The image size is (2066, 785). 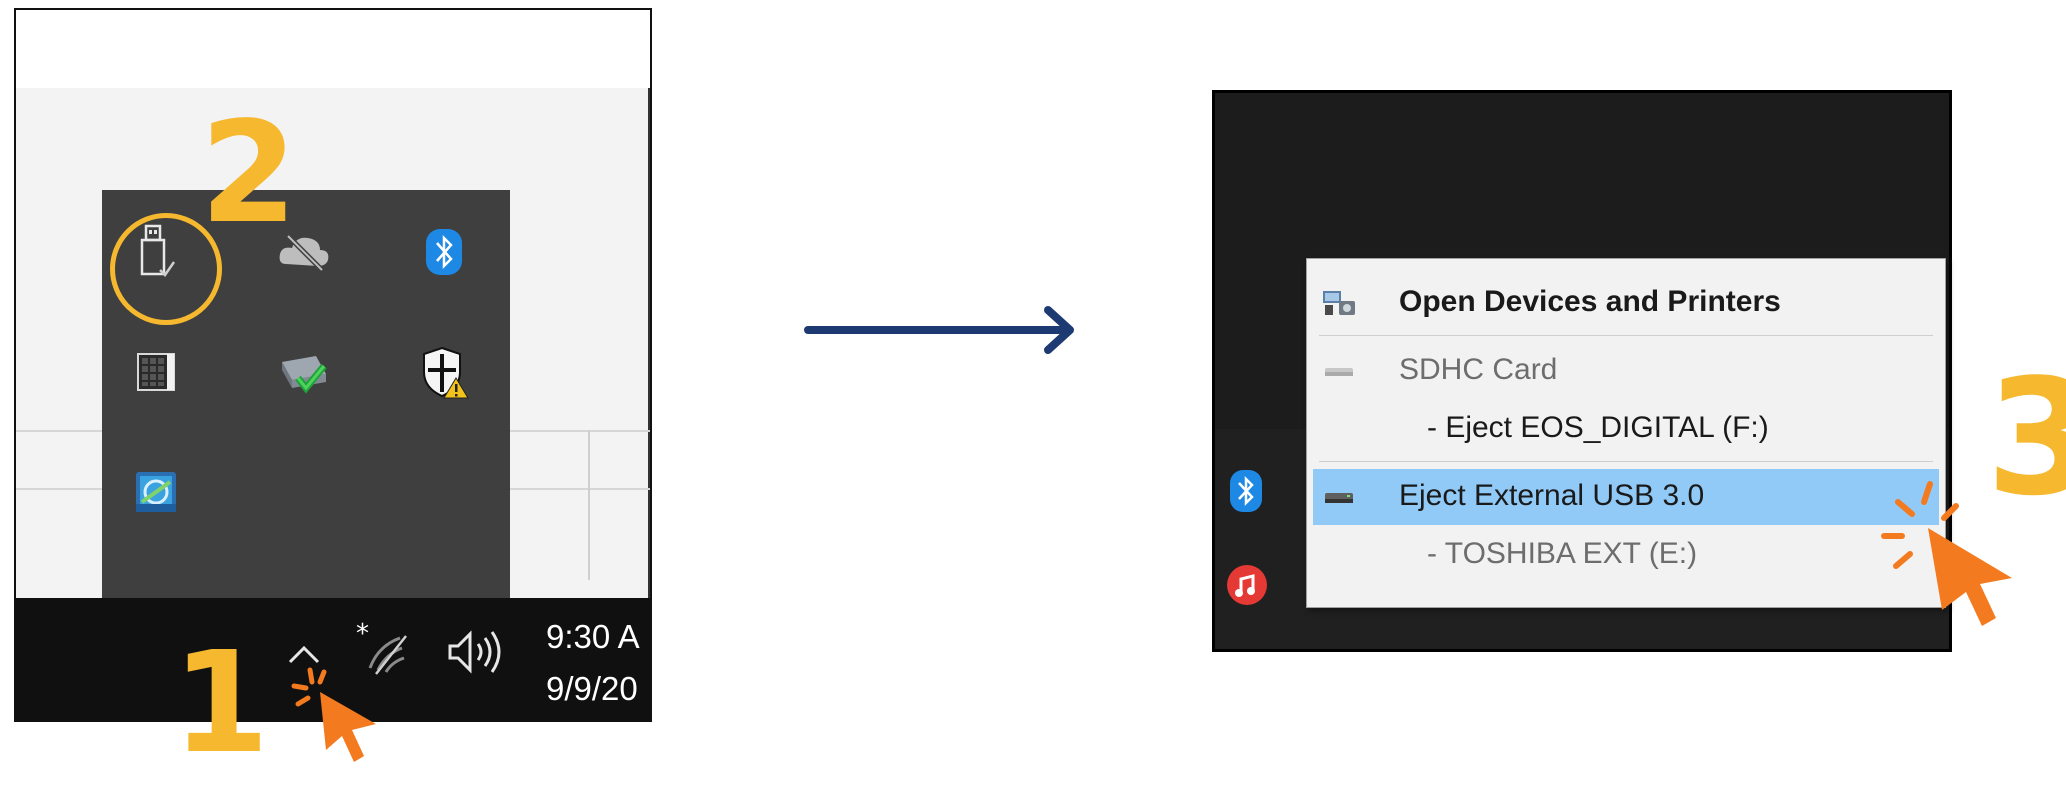 What do you see at coordinates (1552, 495) in the screenshot?
I see `menu-item-label: Eject External USB 3.0` at bounding box center [1552, 495].